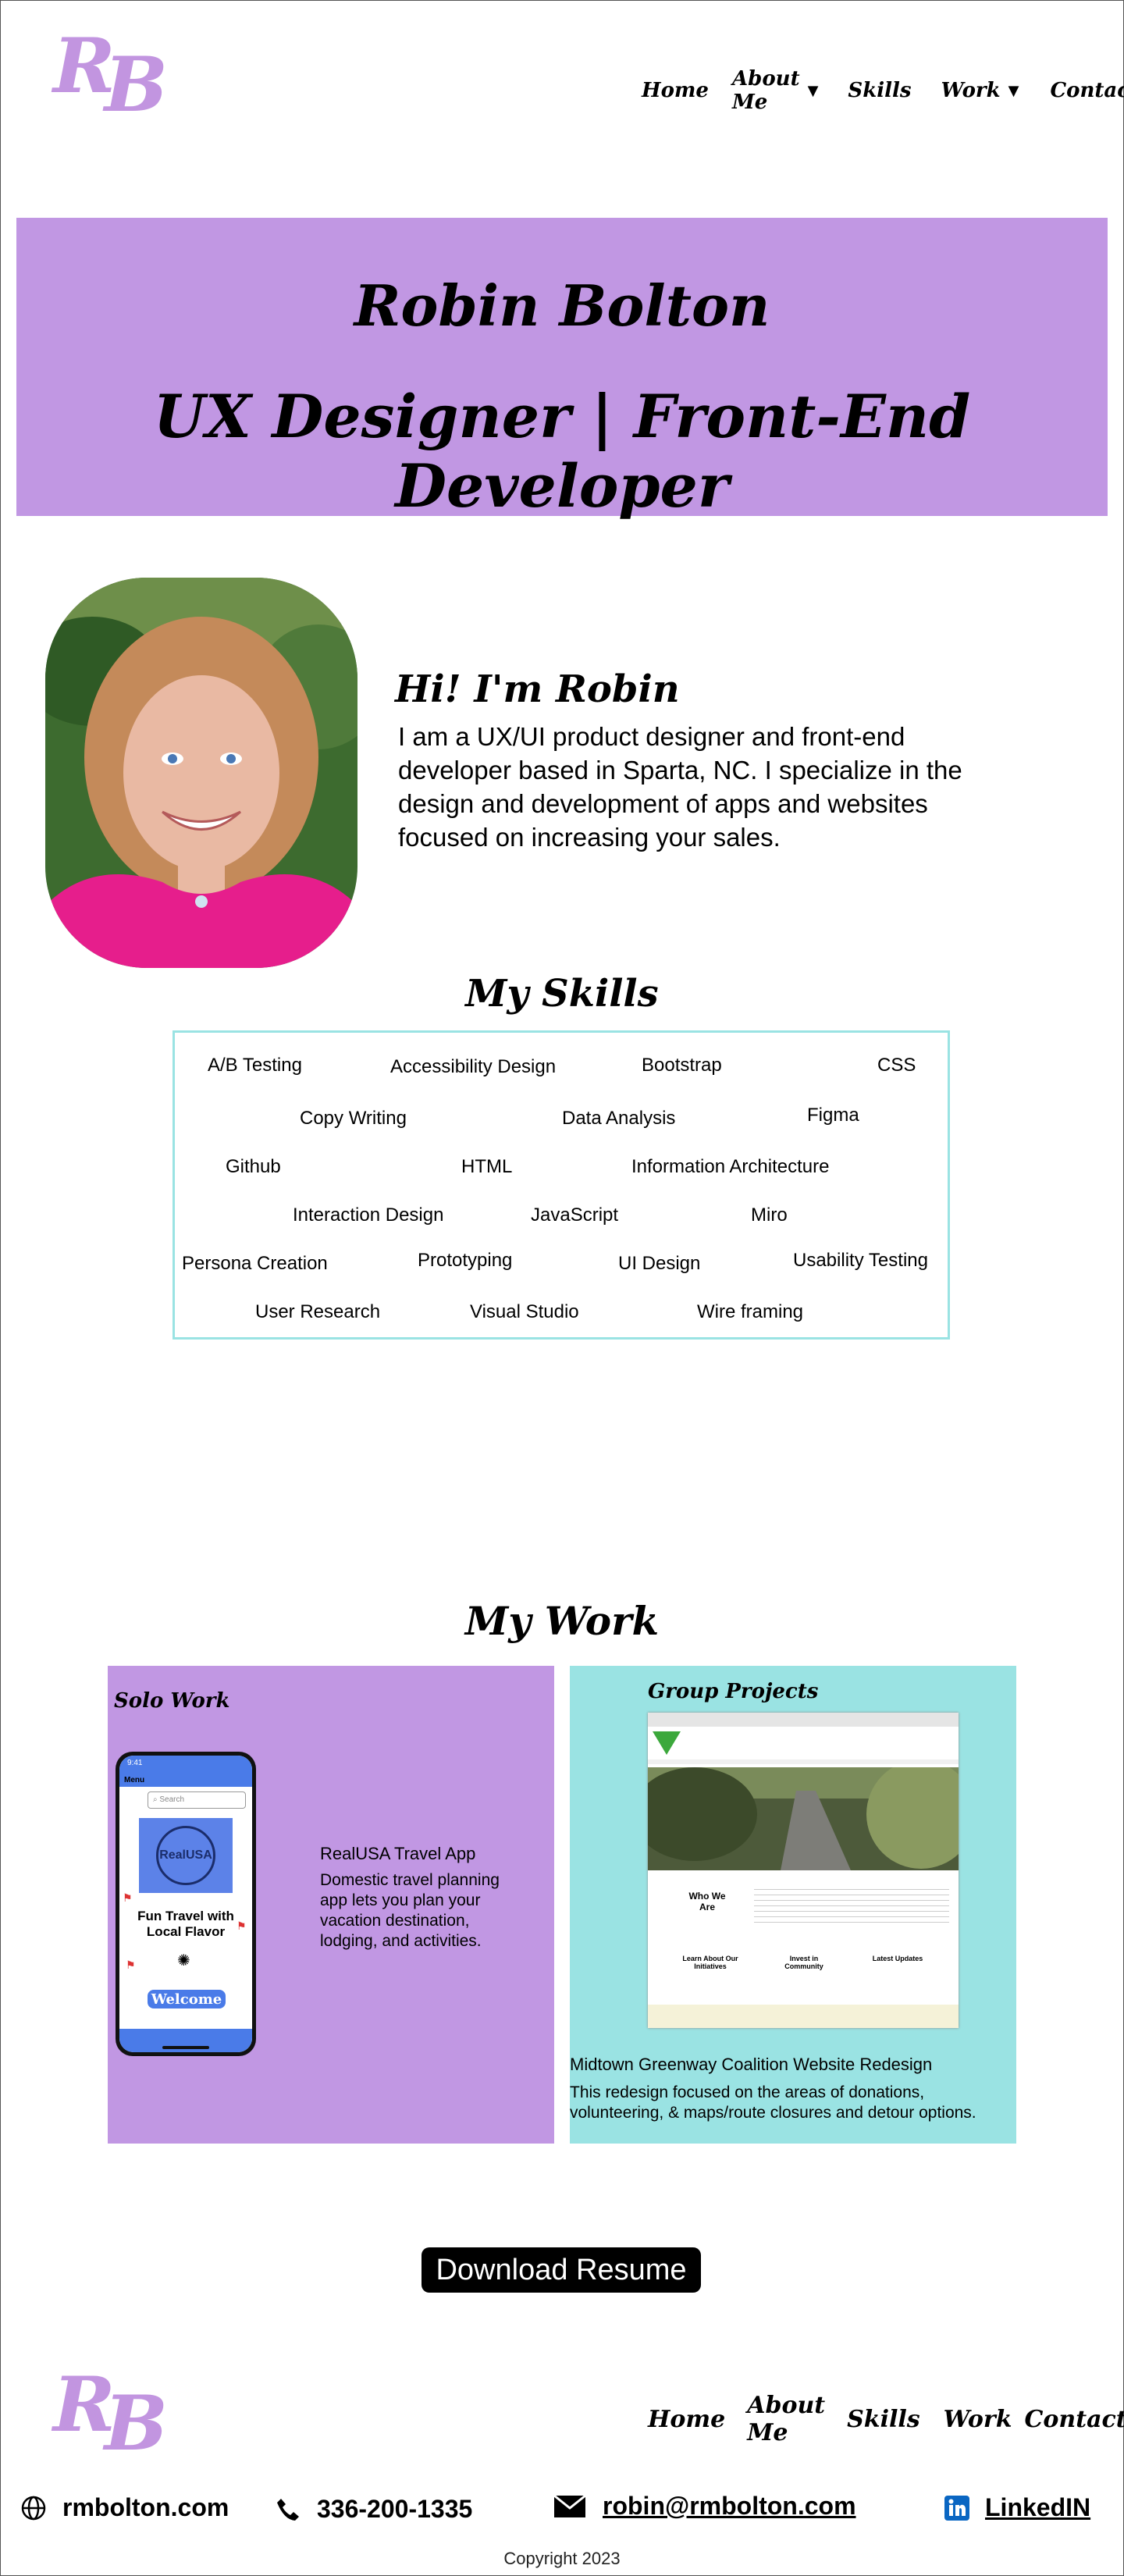  I want to click on nav-about: About Me ▼, so click(775, 90).